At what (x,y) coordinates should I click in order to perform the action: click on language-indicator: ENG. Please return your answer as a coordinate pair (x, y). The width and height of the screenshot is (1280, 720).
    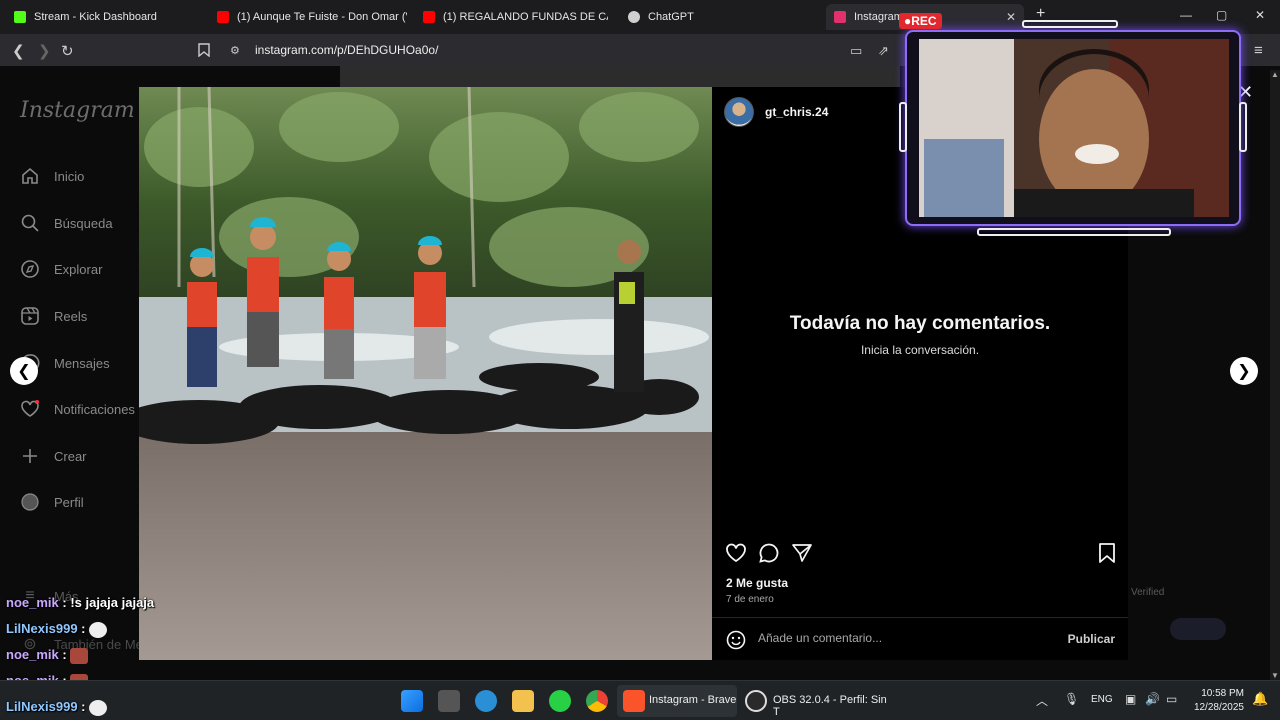
    Looking at the image, I should click on (1102, 699).